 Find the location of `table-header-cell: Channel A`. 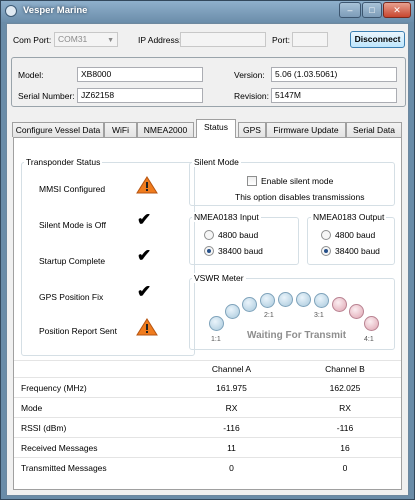

table-header-cell: Channel A is located at coordinates (231, 369).